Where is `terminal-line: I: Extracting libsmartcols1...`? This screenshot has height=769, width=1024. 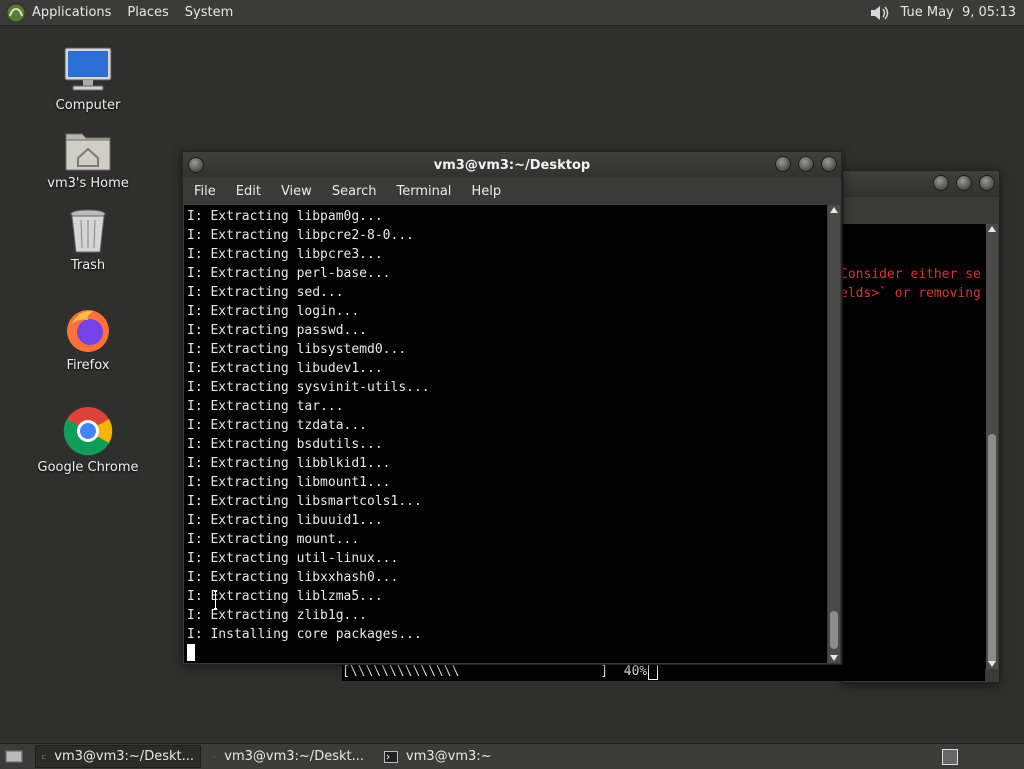
terminal-line: I: Extracting libsmartcols1... is located at coordinates (304, 501).